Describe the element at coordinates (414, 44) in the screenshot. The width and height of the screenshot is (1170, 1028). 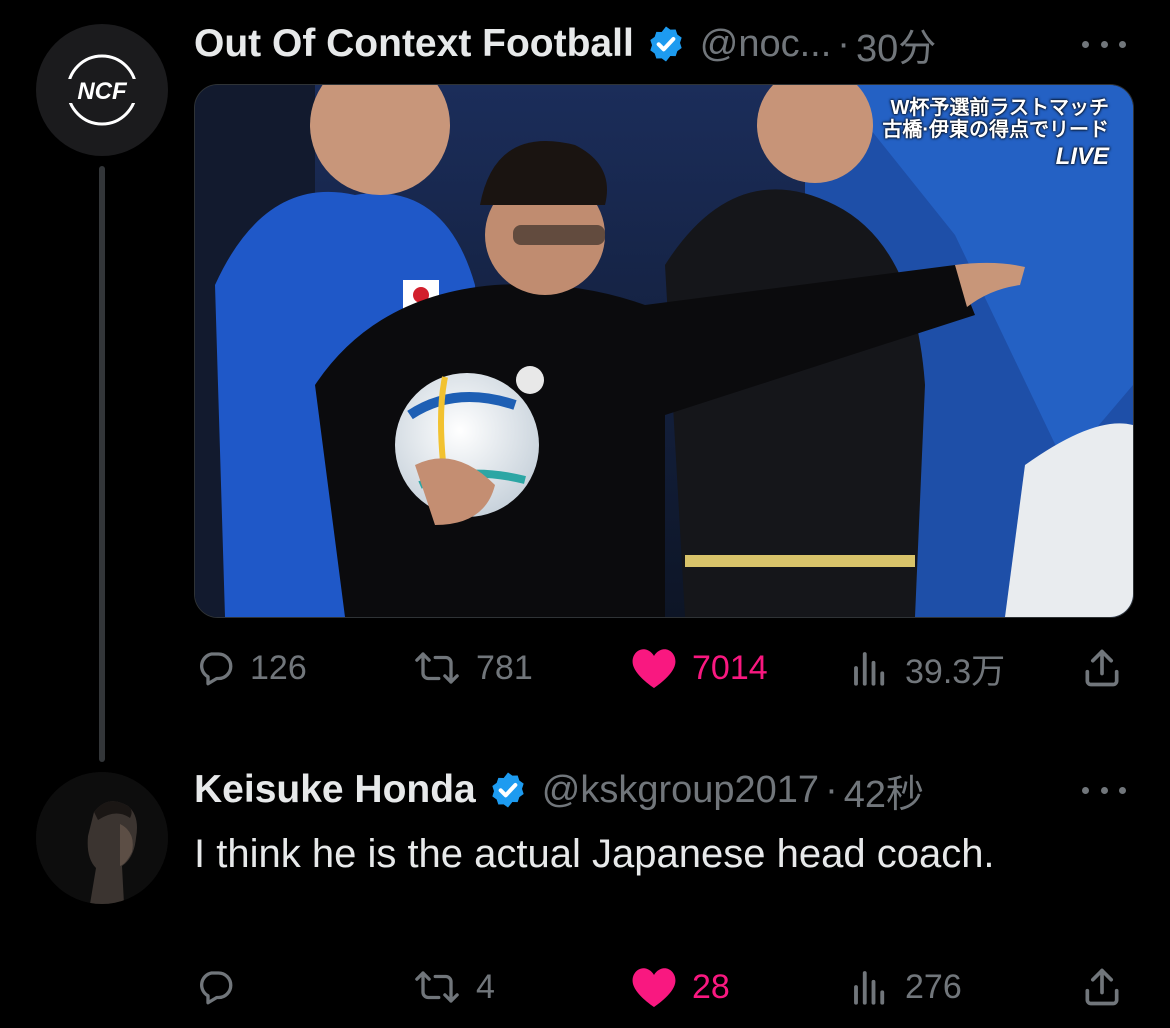
I see `tweet-author-name: Out Of Context Football` at that location.